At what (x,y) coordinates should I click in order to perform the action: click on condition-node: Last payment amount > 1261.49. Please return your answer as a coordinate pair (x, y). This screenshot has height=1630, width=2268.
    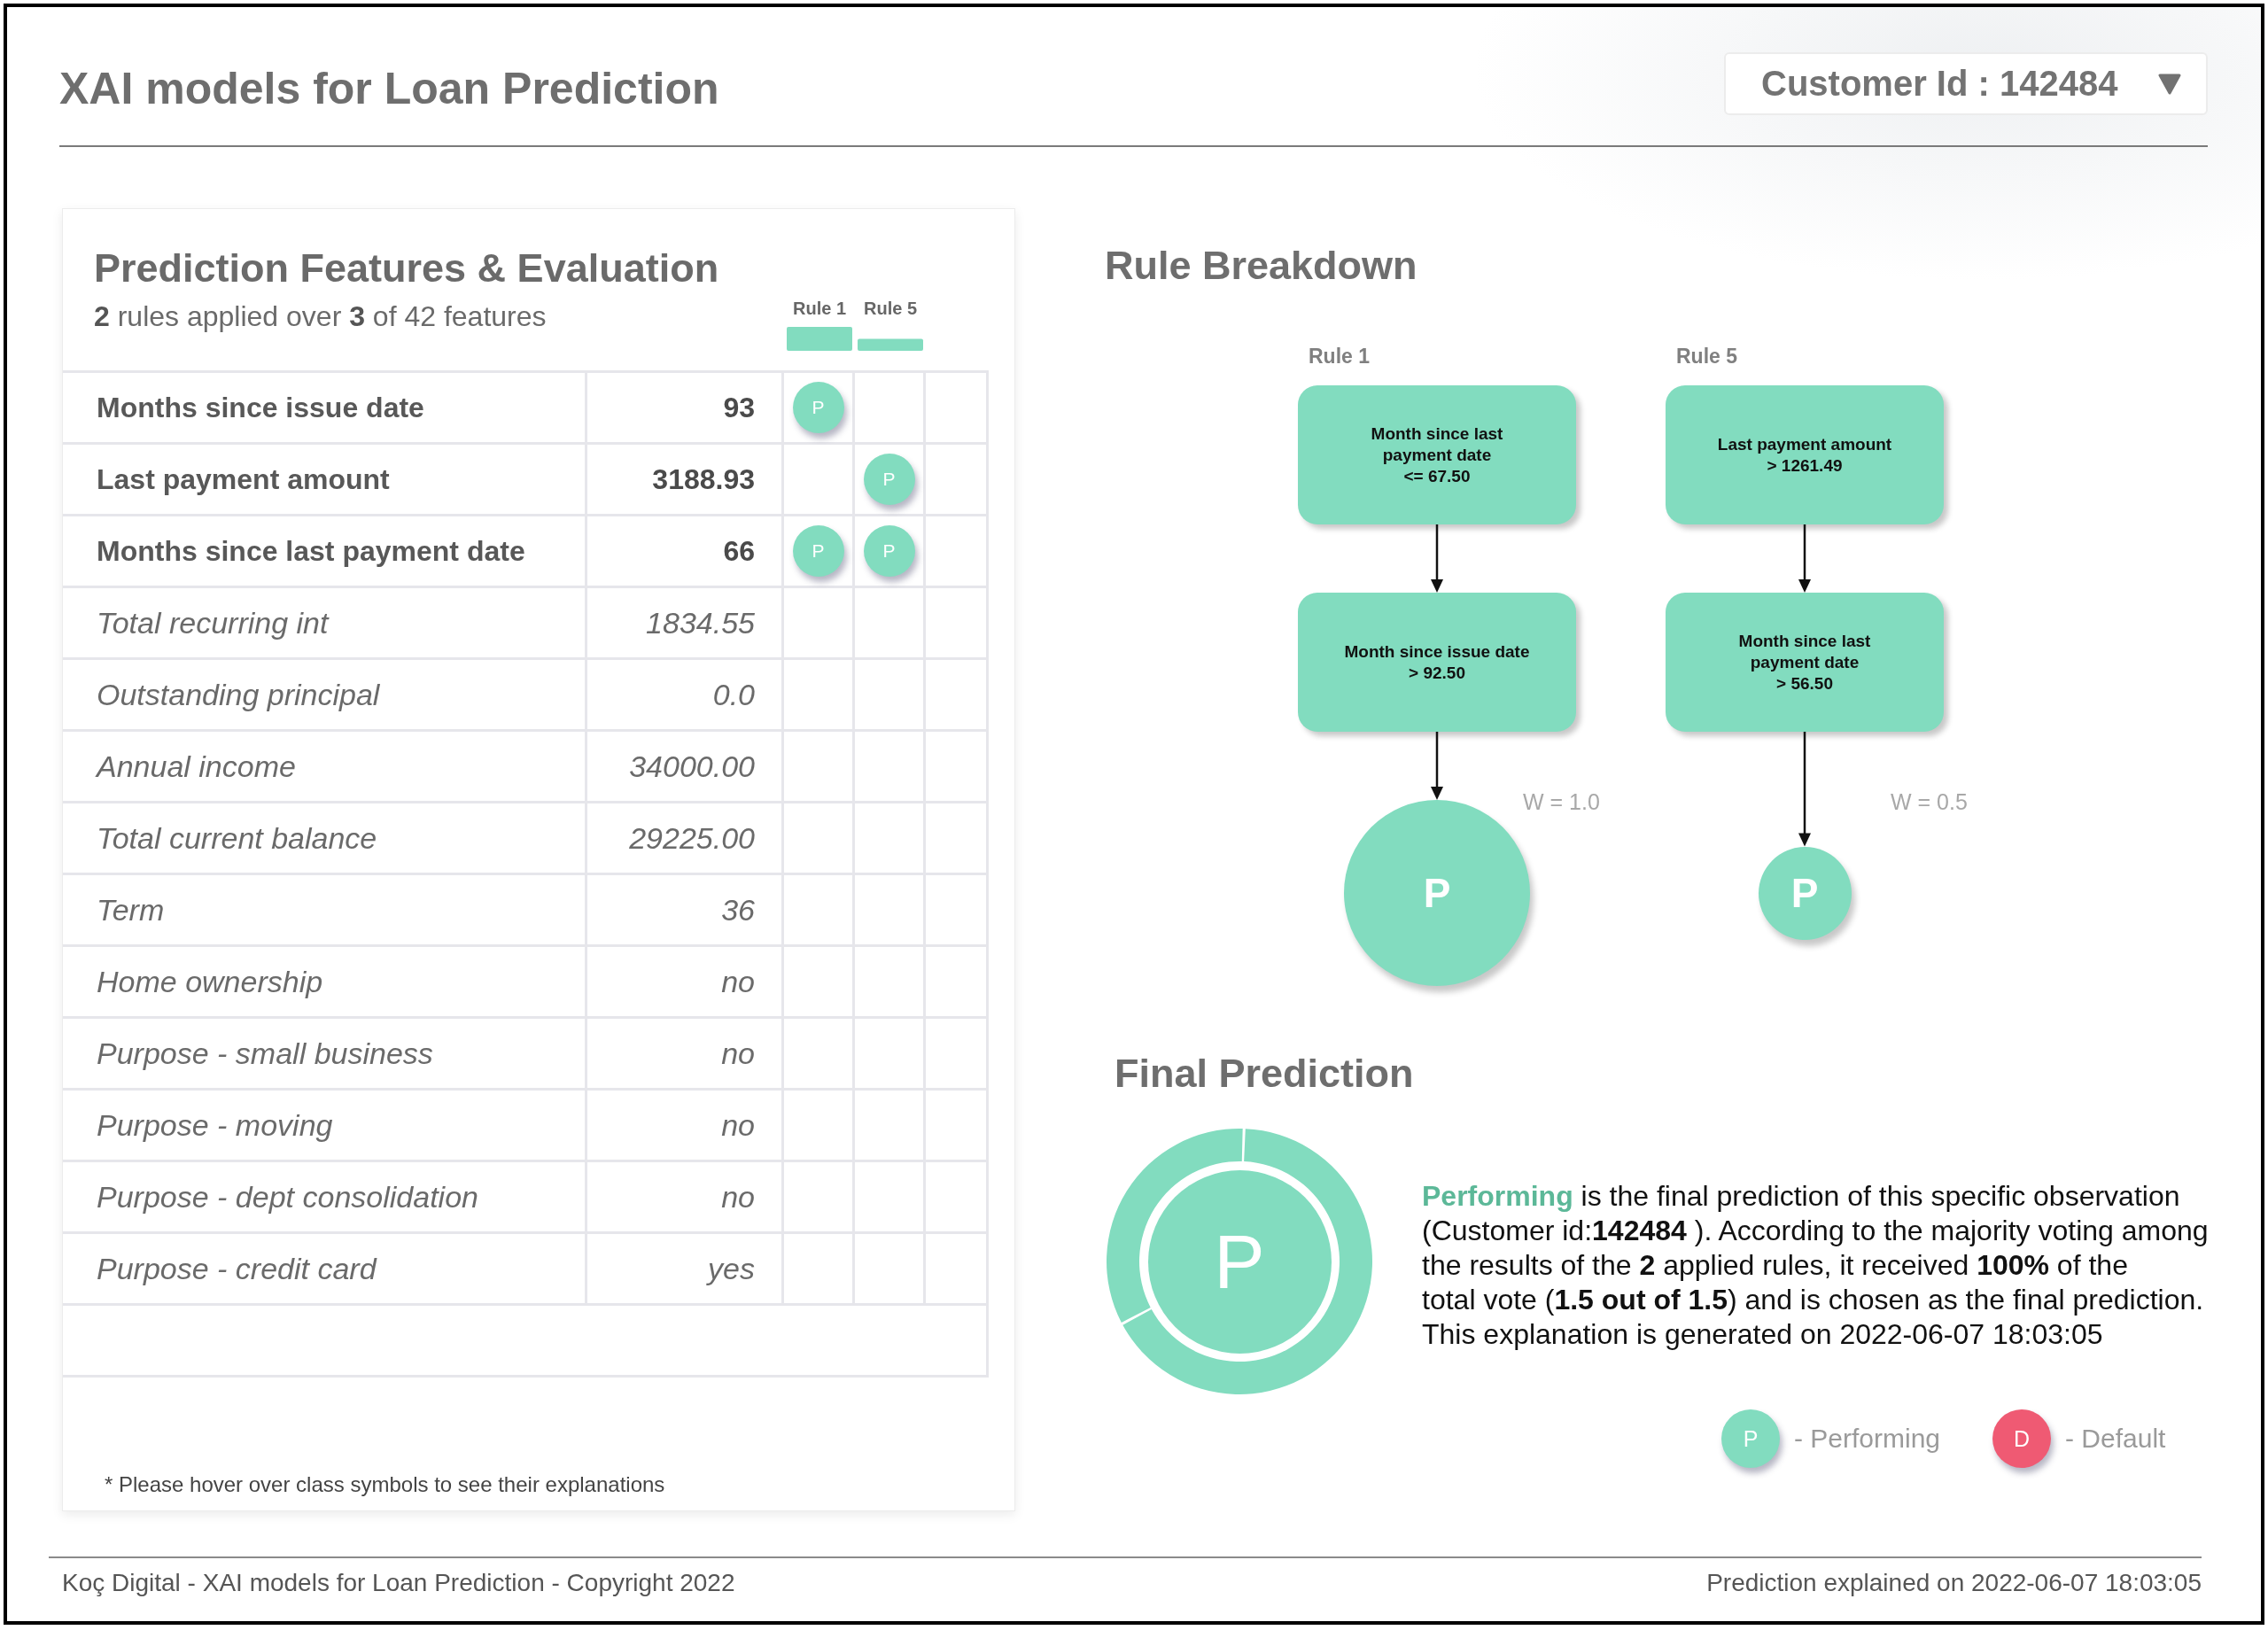
    Looking at the image, I should click on (1805, 454).